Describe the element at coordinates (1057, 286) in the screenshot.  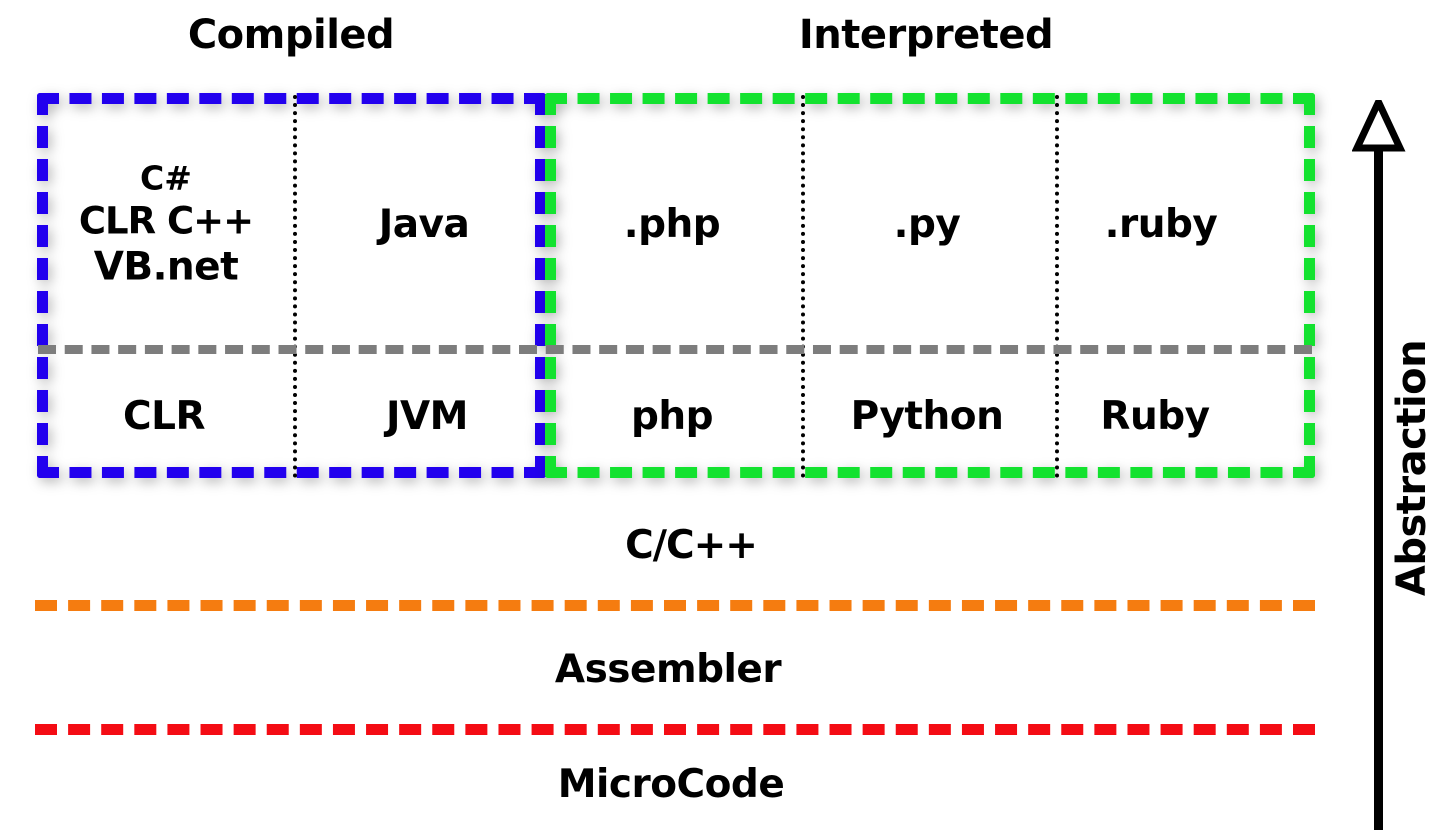
I see `column-divider-python-ruby` at that location.